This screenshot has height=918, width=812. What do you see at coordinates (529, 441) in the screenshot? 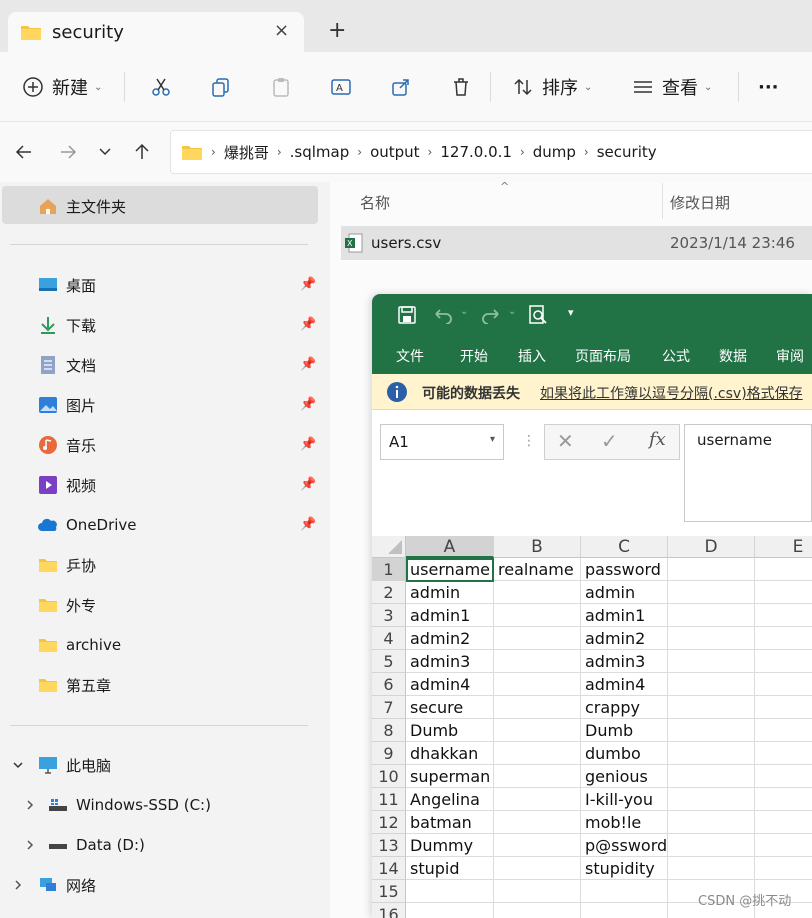
I see `more-vertical-icon: ⋮` at bounding box center [529, 441].